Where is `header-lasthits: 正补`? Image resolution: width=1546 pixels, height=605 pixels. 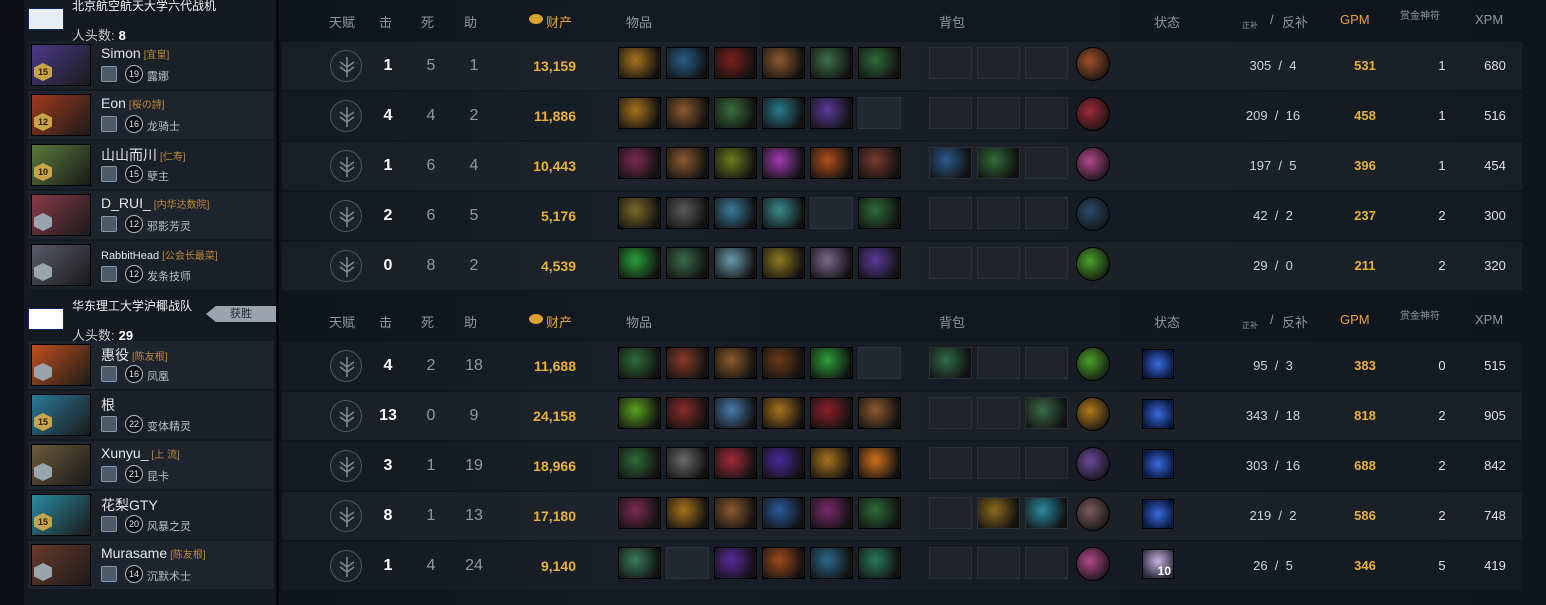 header-lasthits: 正补 is located at coordinates (1250, 326).